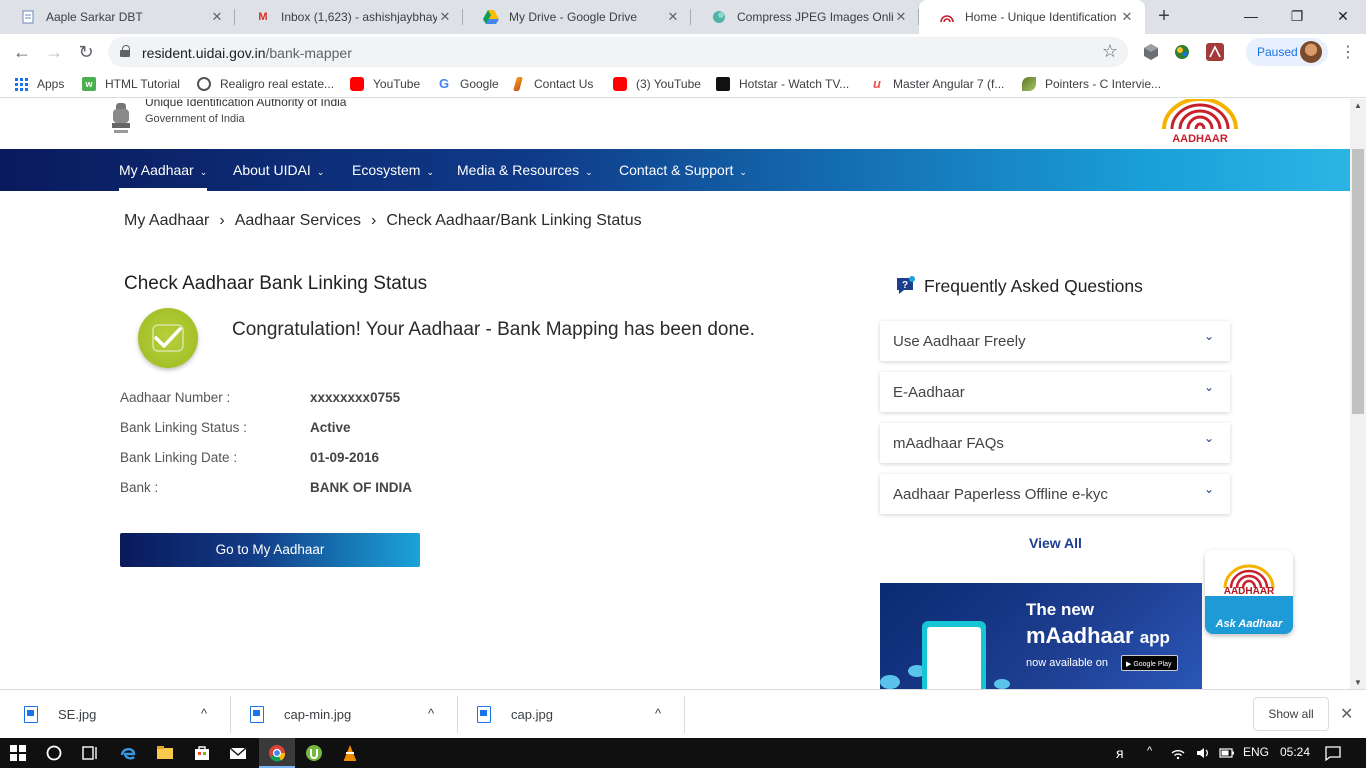 This screenshot has width=1366, height=768. I want to click on action-center-icon, so click(1333, 753).